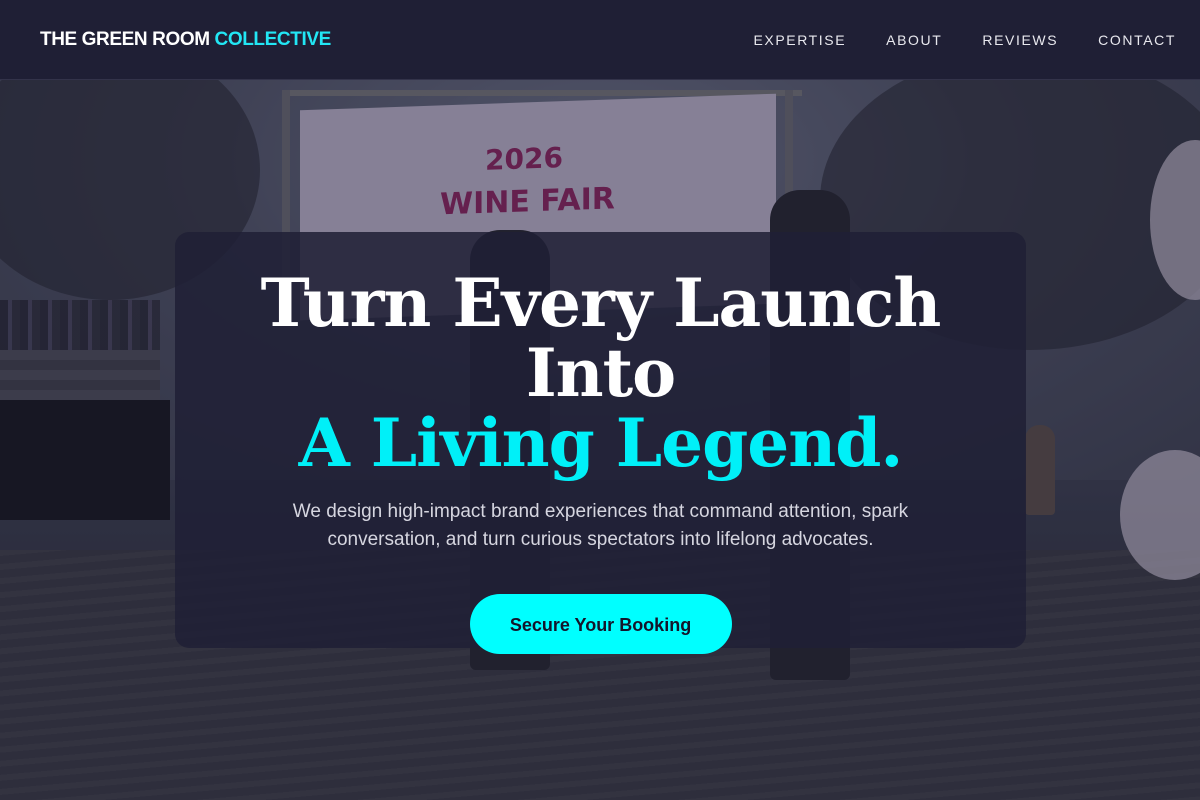 This screenshot has width=1200, height=800. I want to click on headline-line-2: A Living Legend., so click(601, 443).